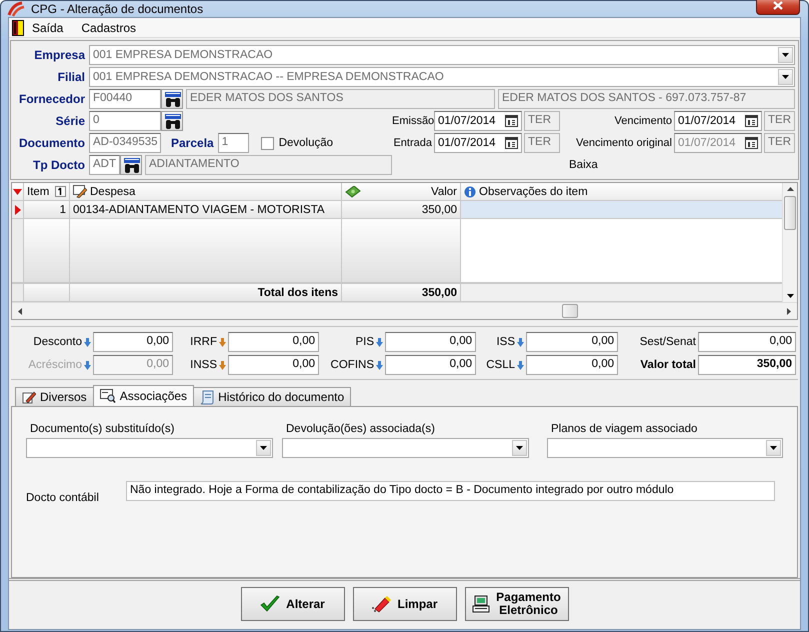 This screenshot has width=809, height=632. I want to click on table-cell, so click(621, 209).